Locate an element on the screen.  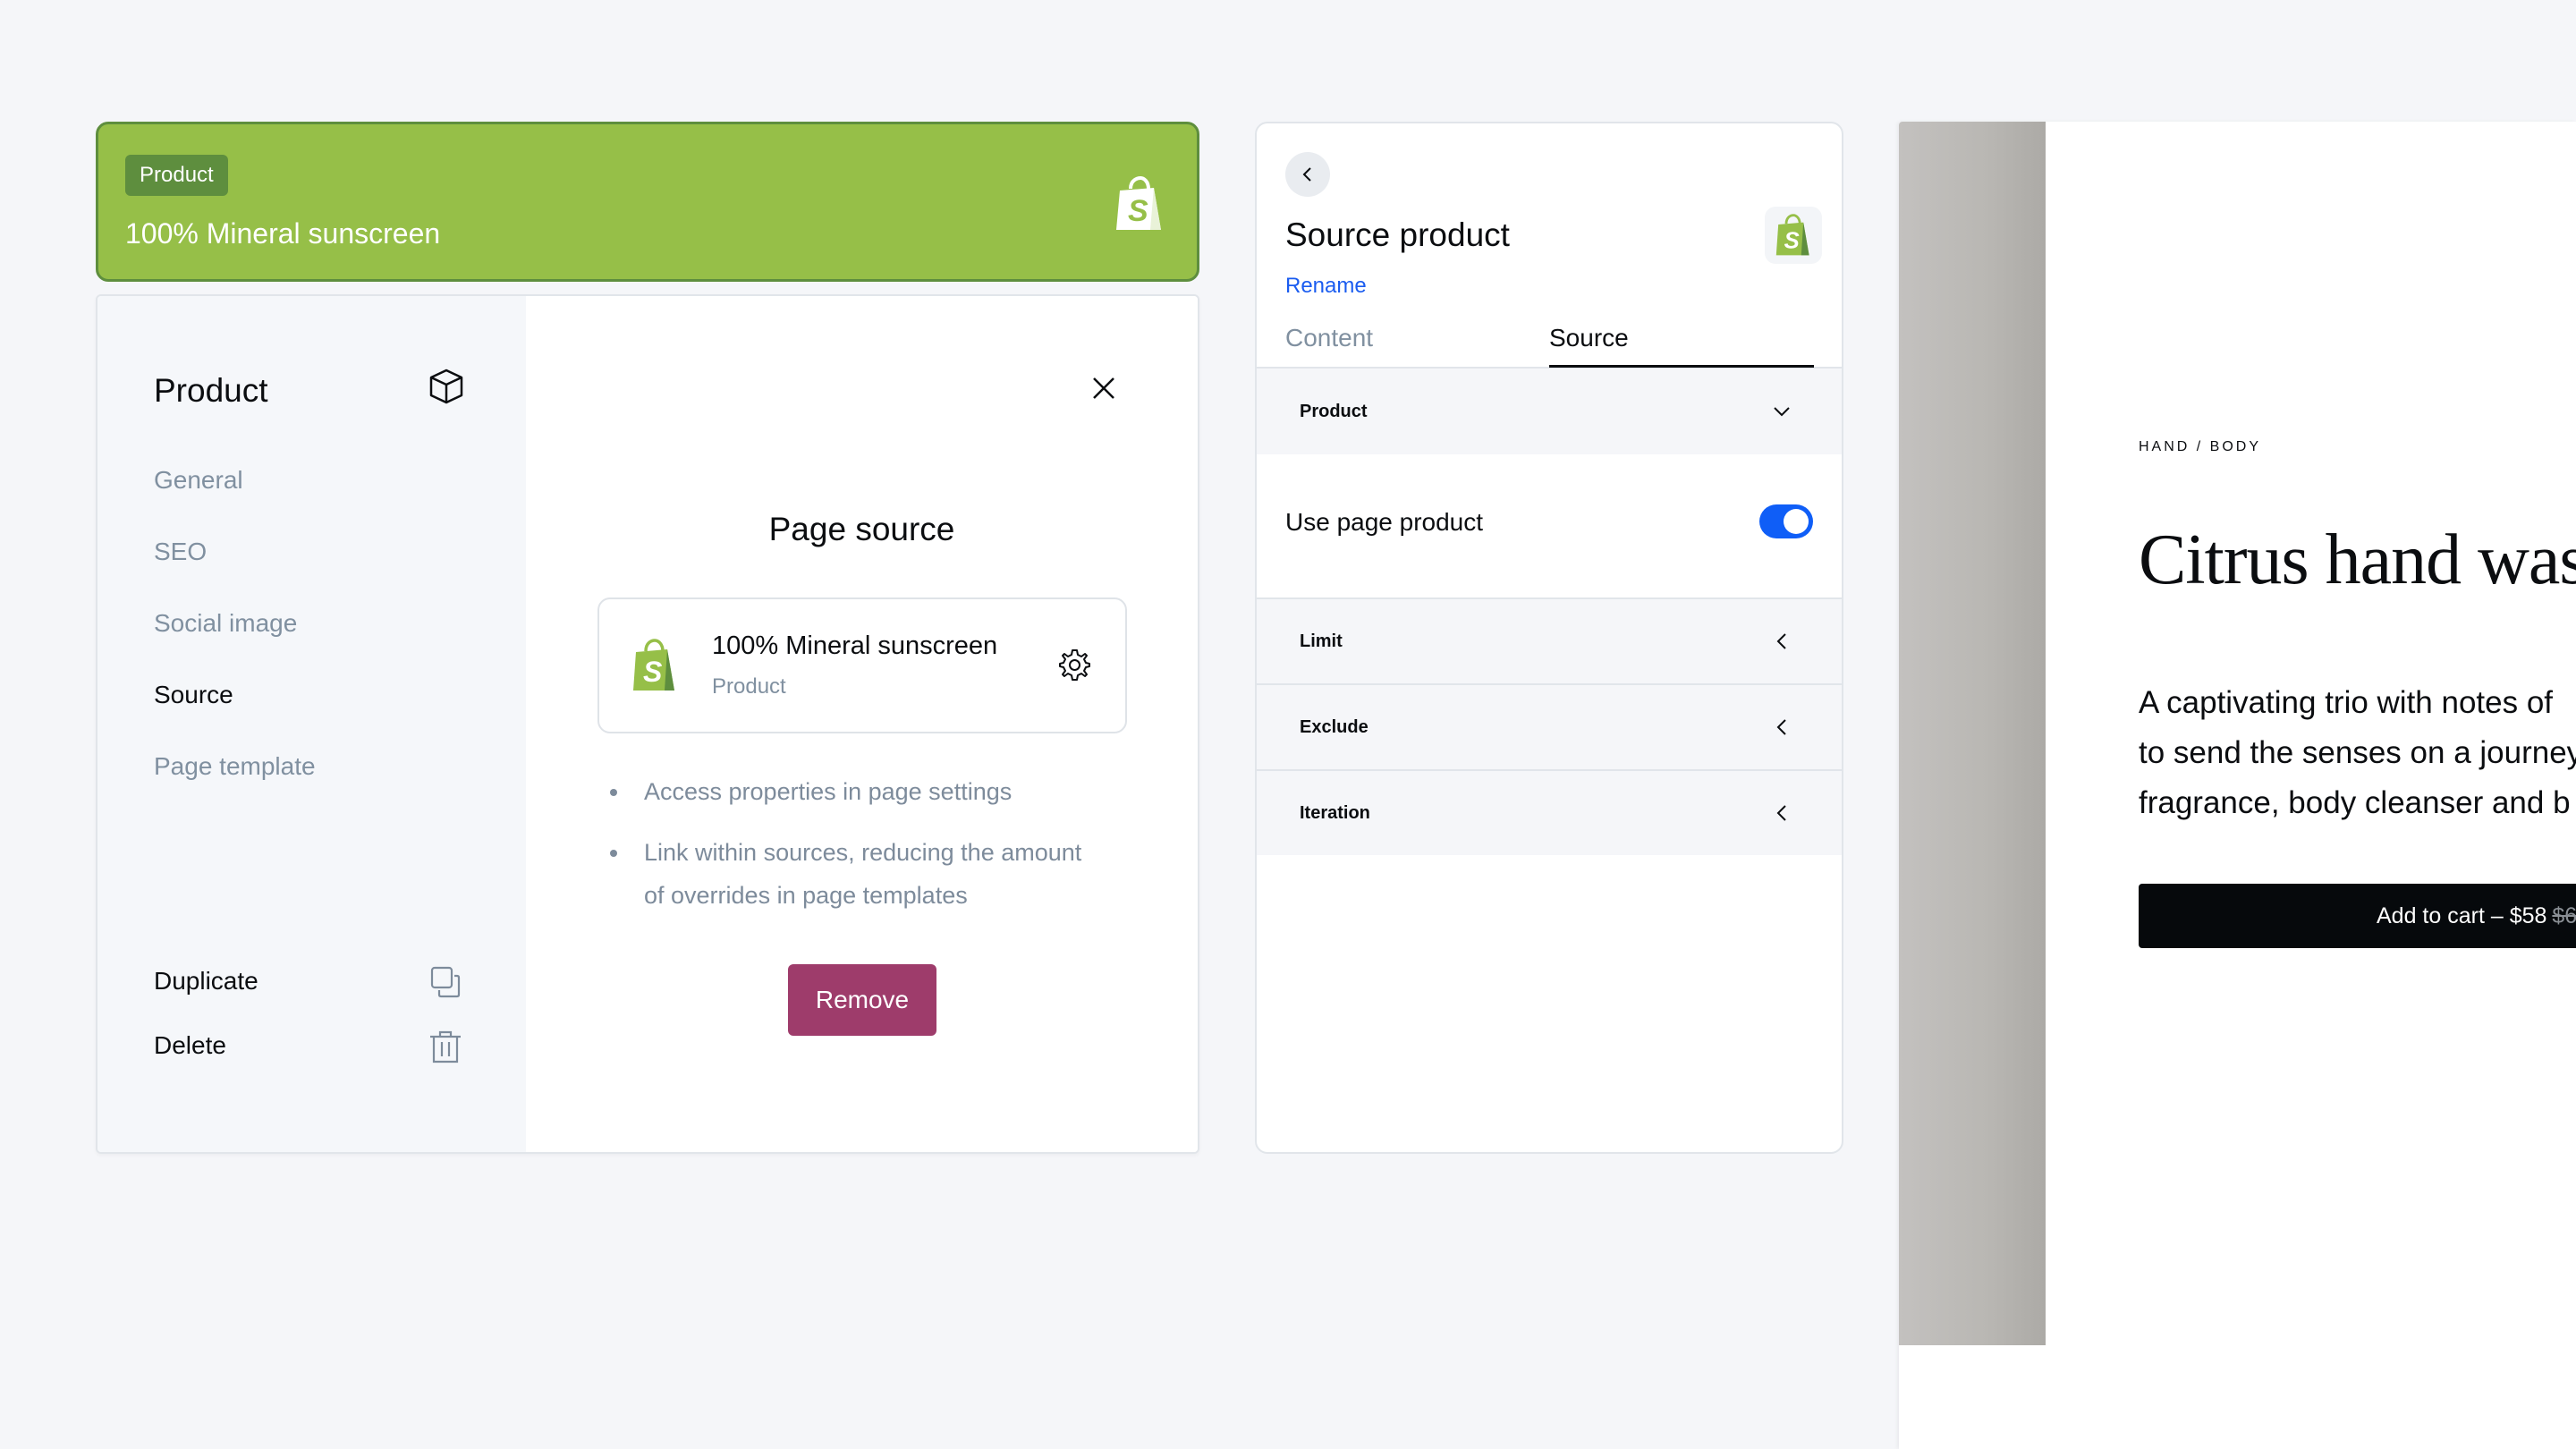
source-type: Product is located at coordinates (749, 686).